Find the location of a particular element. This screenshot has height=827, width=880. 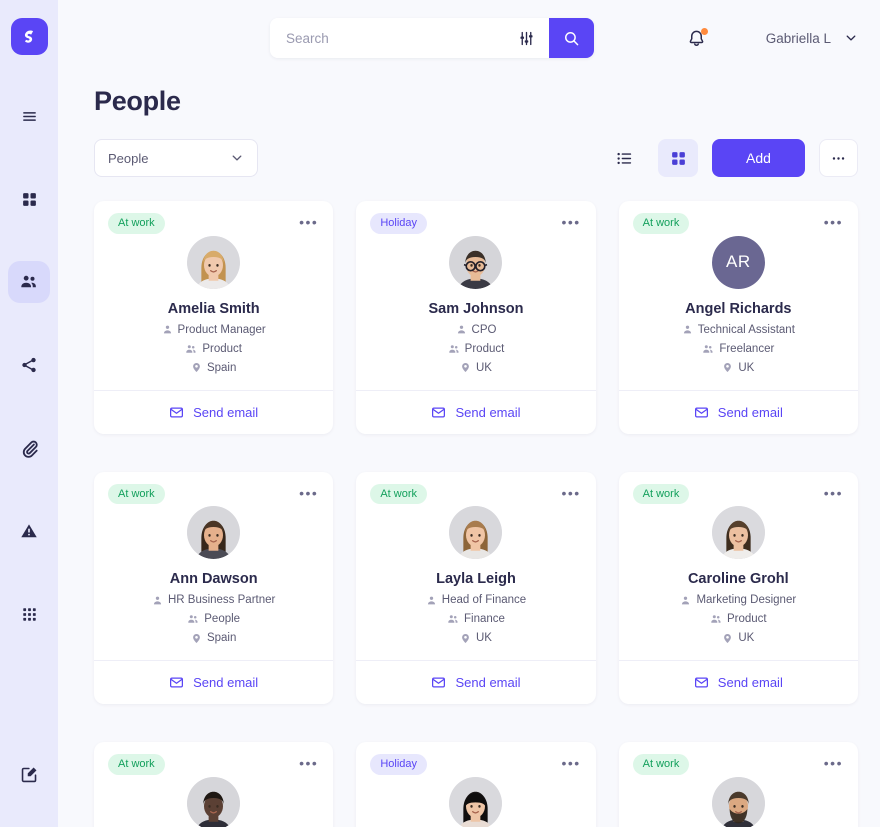

grid-view-icon is located at coordinates (678, 158).